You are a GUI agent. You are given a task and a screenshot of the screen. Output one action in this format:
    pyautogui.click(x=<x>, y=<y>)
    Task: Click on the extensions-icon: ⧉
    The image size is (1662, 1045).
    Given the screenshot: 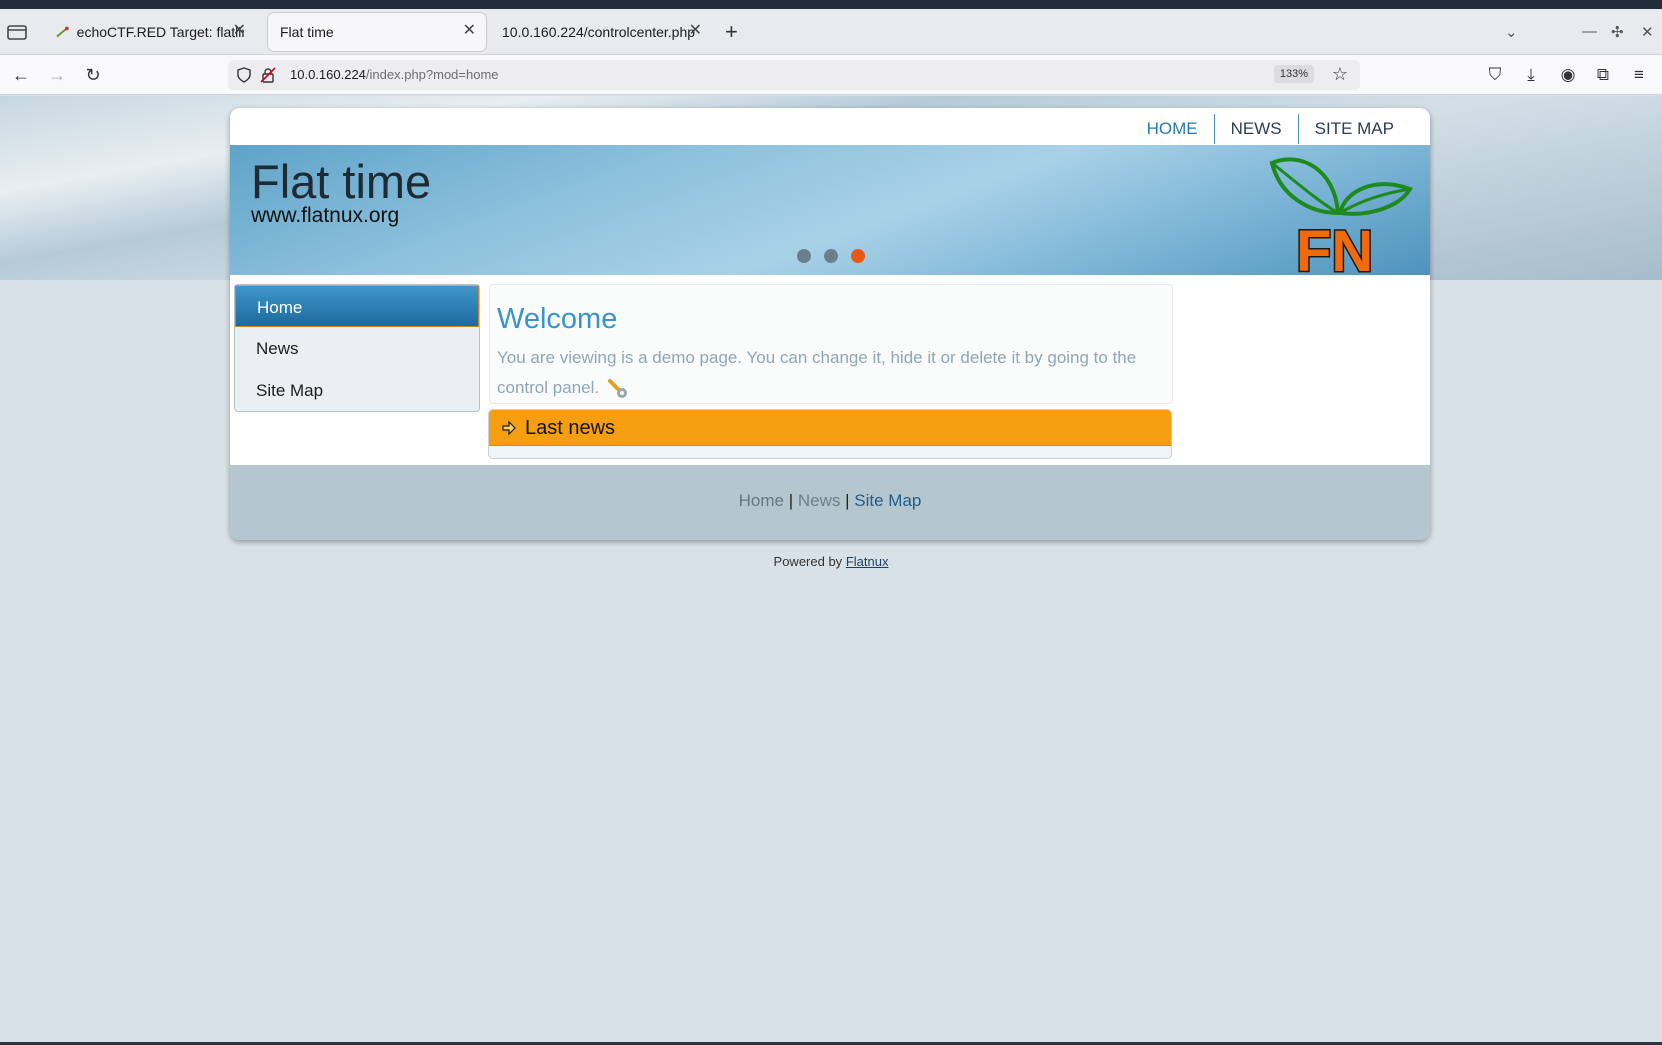 What is the action you would take?
    pyautogui.click(x=1603, y=75)
    